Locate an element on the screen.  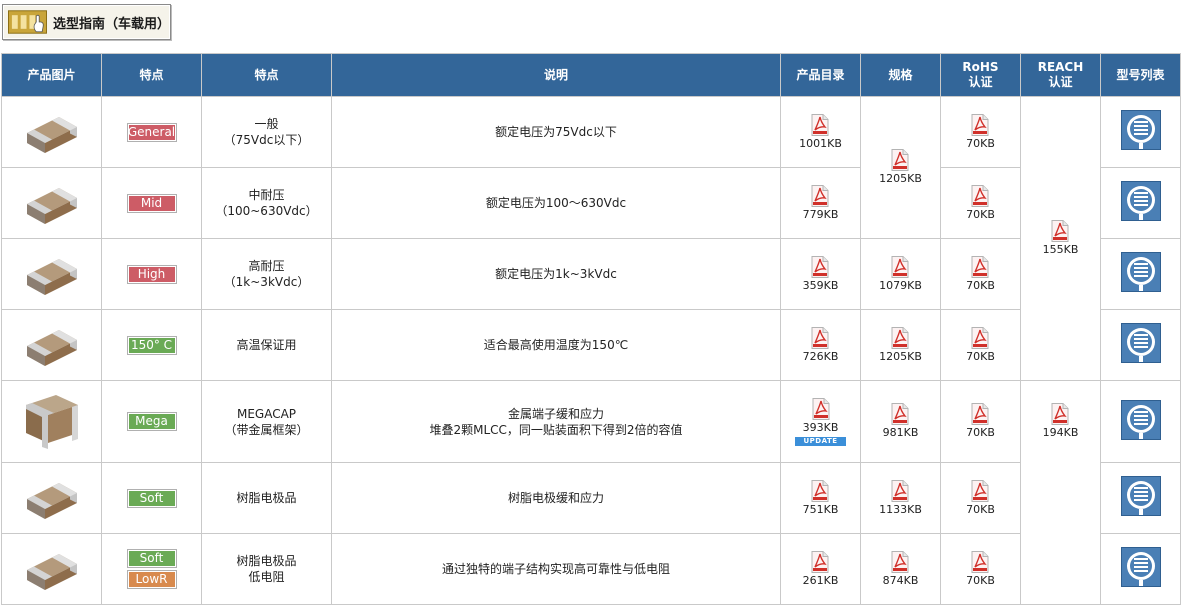
file-size: 981KB is located at coordinates (900, 432).